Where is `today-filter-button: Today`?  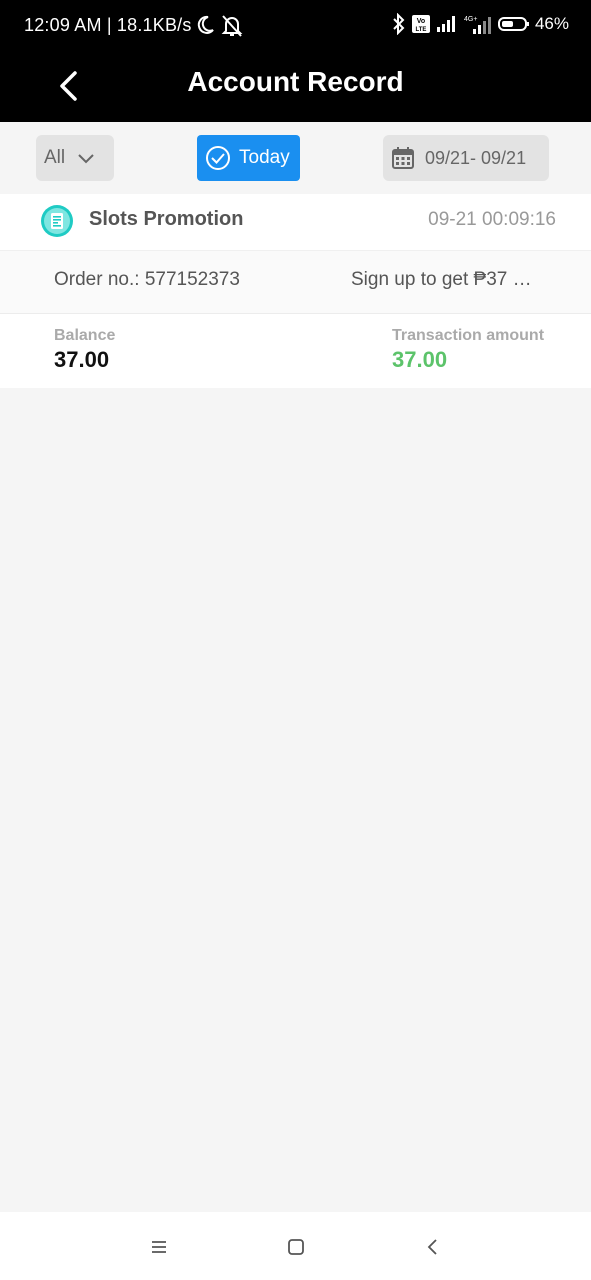
today-filter-button: Today is located at coordinates (248, 158).